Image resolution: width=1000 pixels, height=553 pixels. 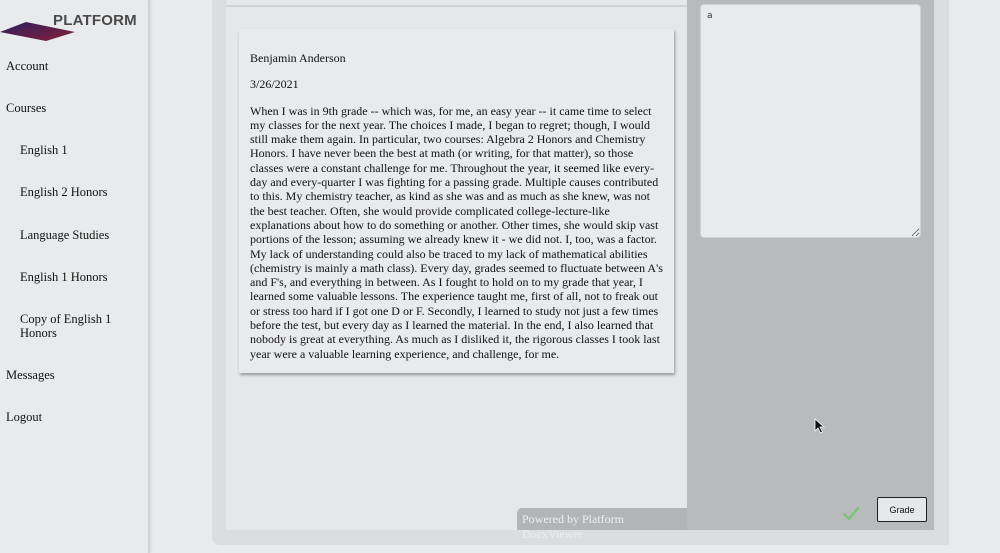 I want to click on scroll-gutter, so click(x=941, y=272).